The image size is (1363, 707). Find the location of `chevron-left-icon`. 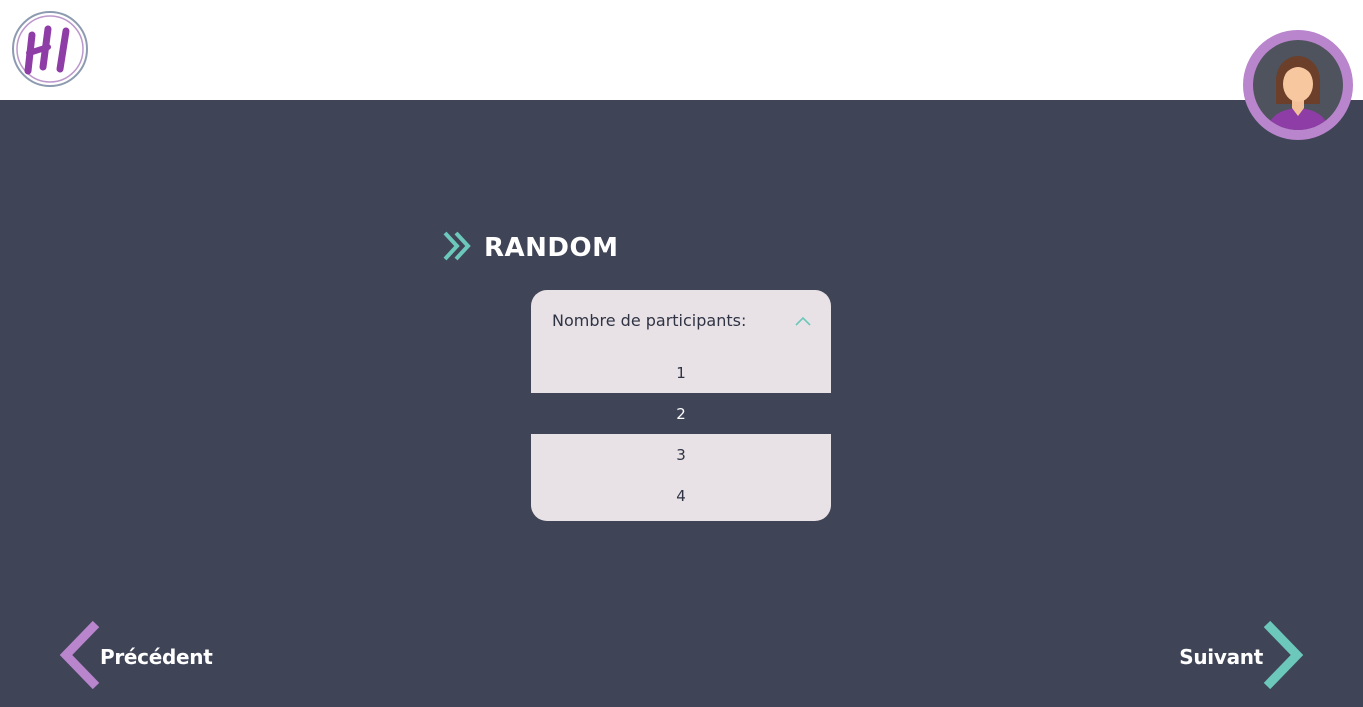

chevron-left-icon is located at coordinates (80, 657).